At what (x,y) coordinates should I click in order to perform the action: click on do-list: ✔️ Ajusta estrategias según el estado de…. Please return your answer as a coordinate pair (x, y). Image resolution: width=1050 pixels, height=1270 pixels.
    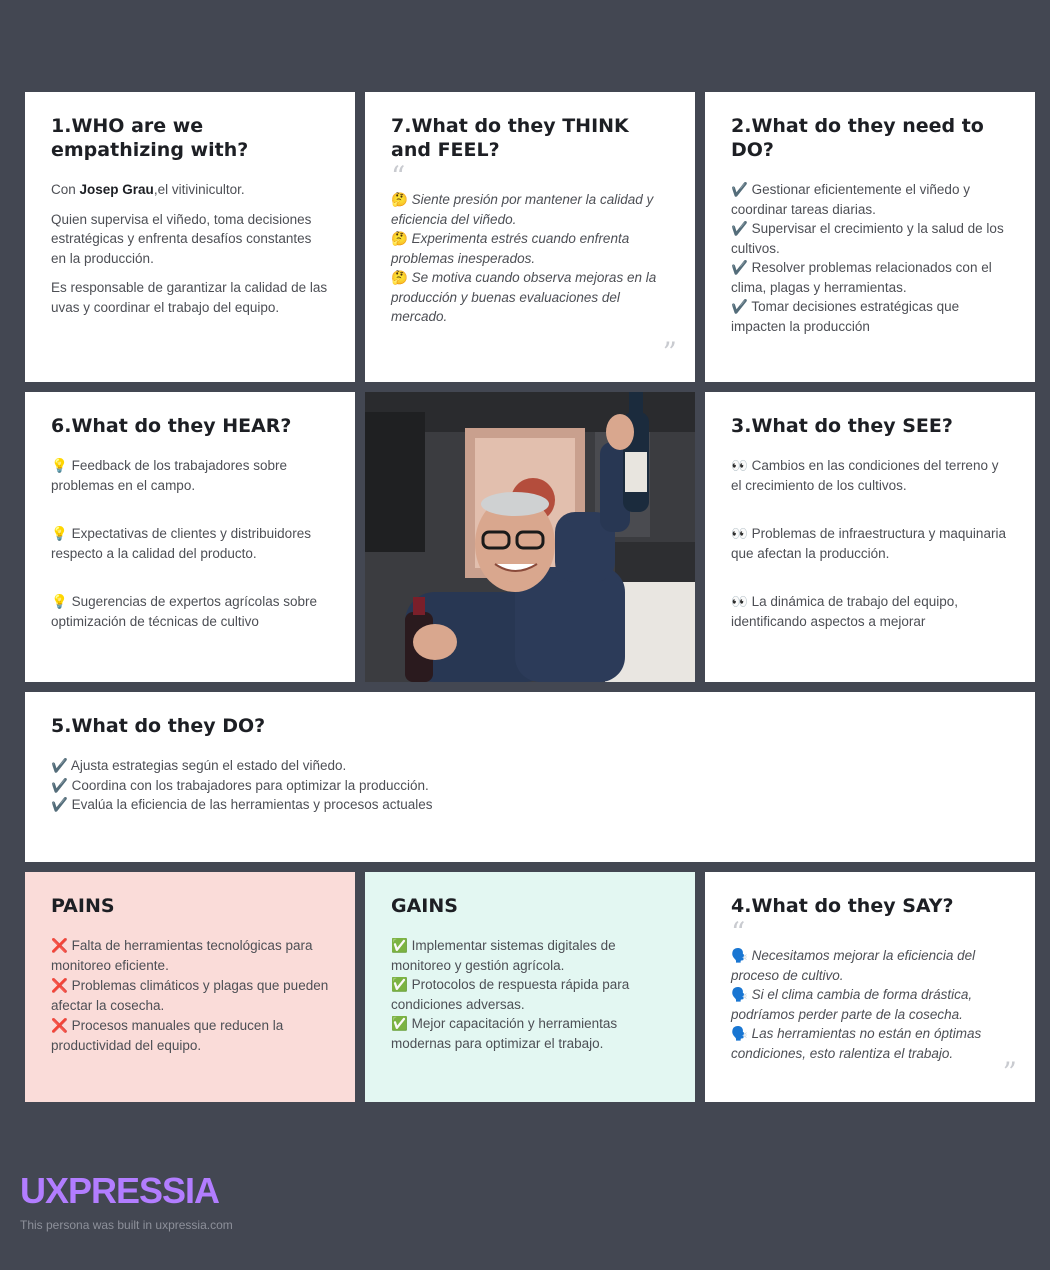
    Looking at the image, I should click on (530, 785).